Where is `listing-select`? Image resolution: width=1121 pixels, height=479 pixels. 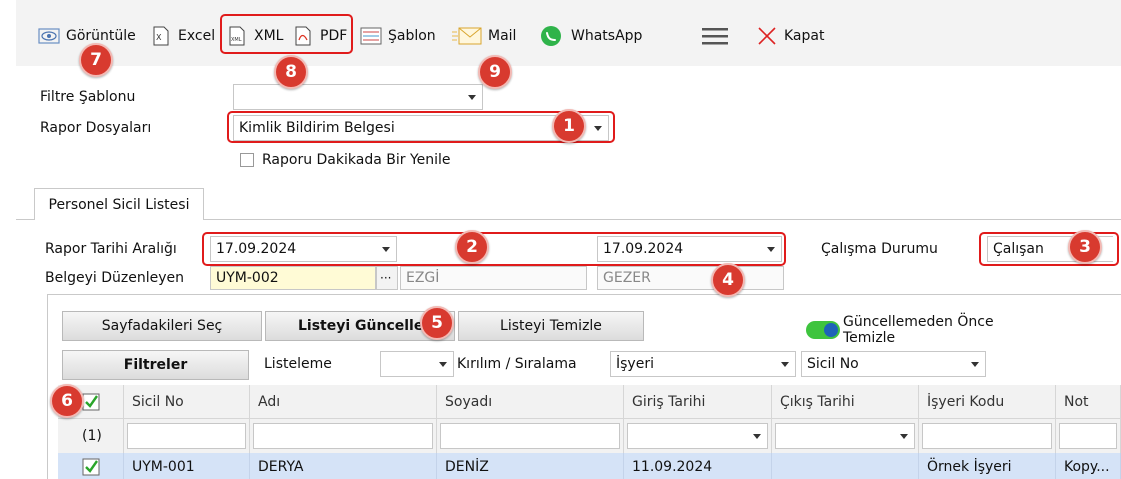 listing-select is located at coordinates (417, 364).